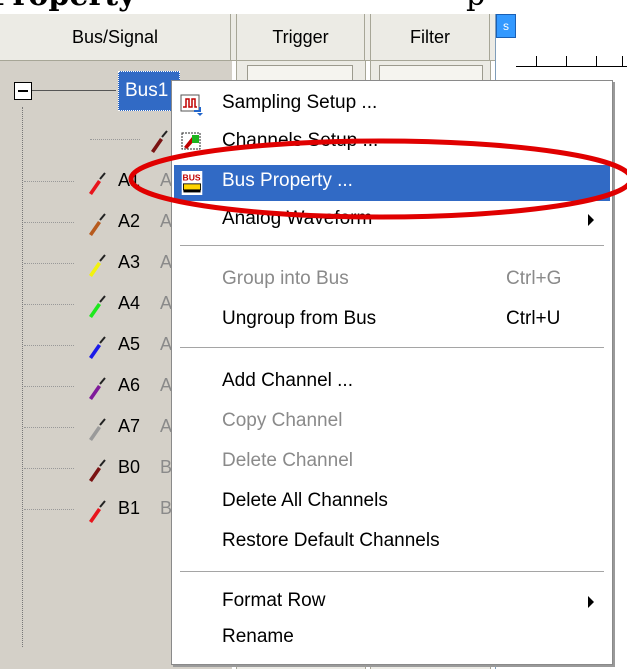  Describe the element at coordinates (392, 463) in the screenshot. I see `menu-item-delete-channel: Delete Channel` at that location.